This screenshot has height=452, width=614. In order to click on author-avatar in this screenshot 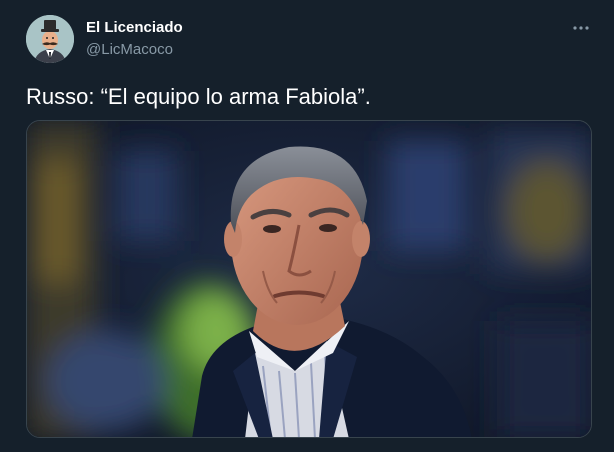, I will do `click(50, 39)`.